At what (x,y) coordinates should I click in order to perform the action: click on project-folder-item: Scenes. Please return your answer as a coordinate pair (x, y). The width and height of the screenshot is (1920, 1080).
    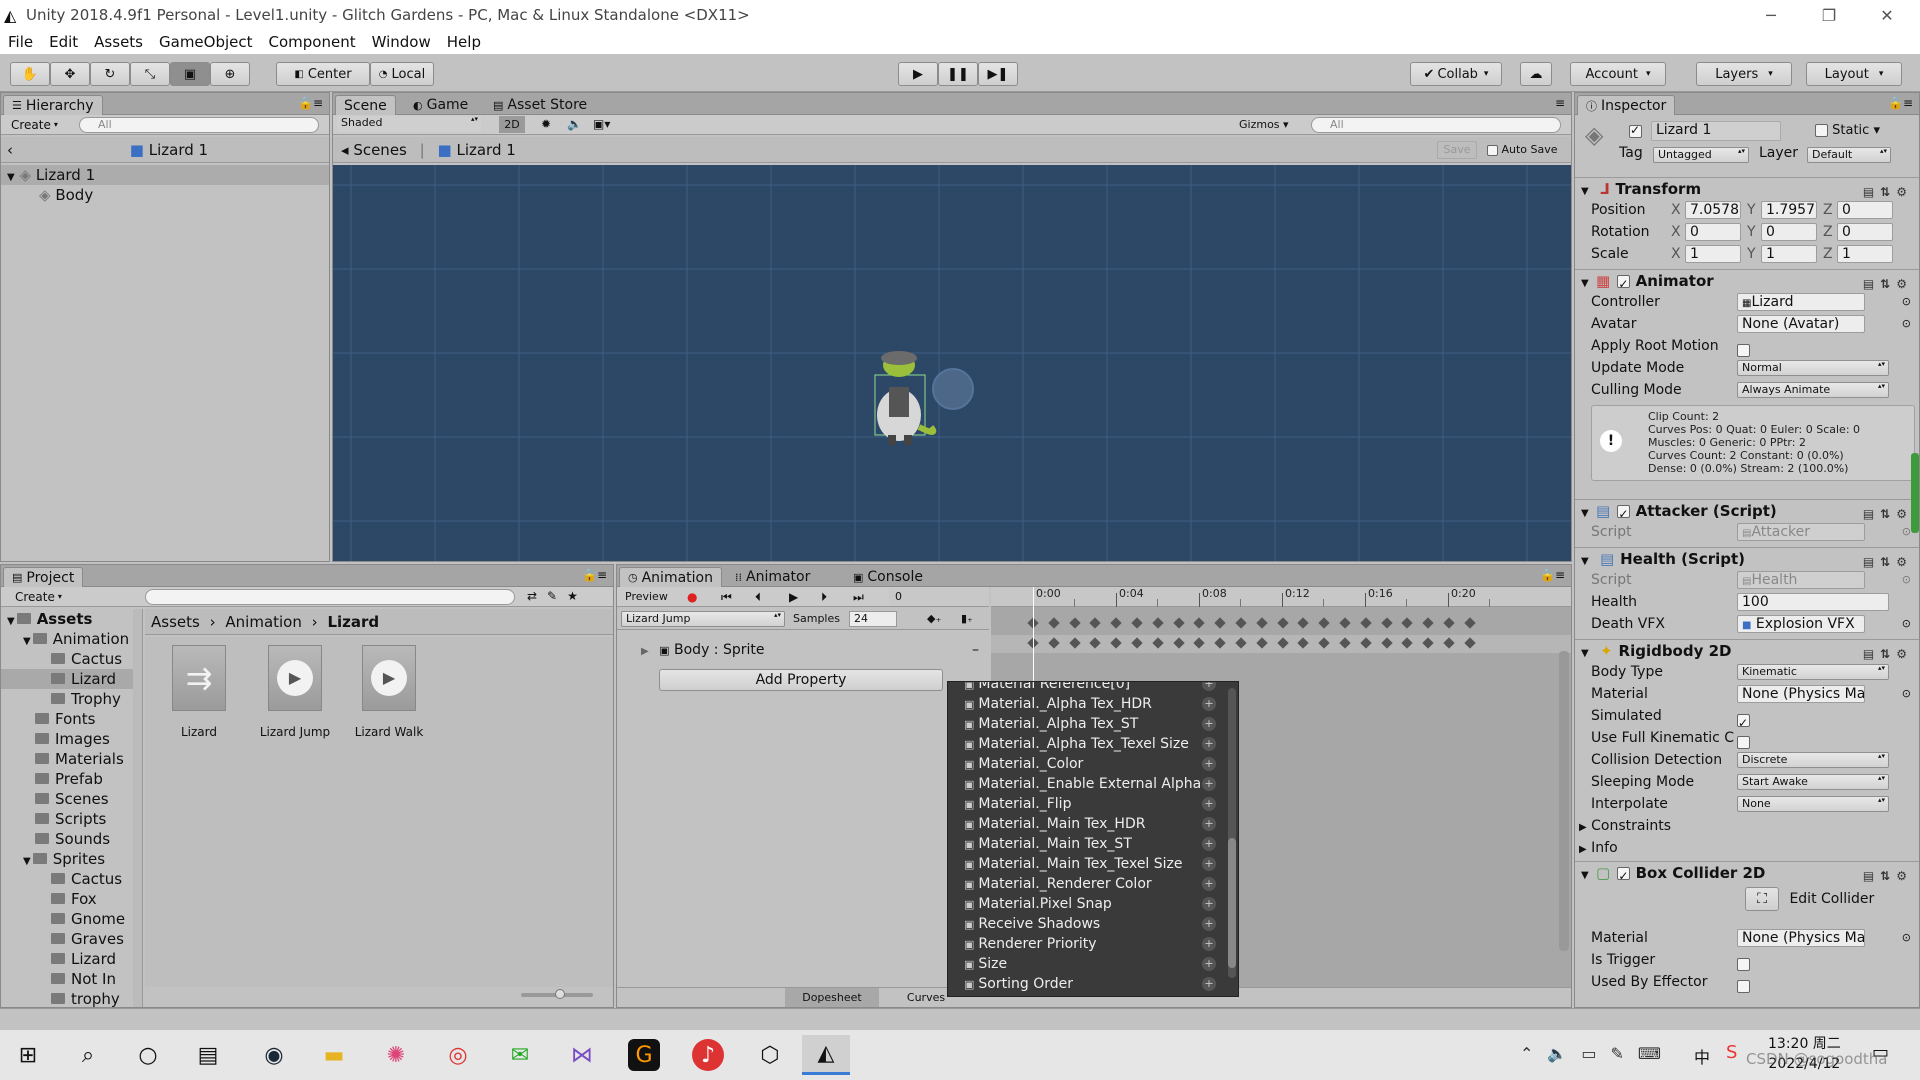
    Looking at the image, I should click on (69, 799).